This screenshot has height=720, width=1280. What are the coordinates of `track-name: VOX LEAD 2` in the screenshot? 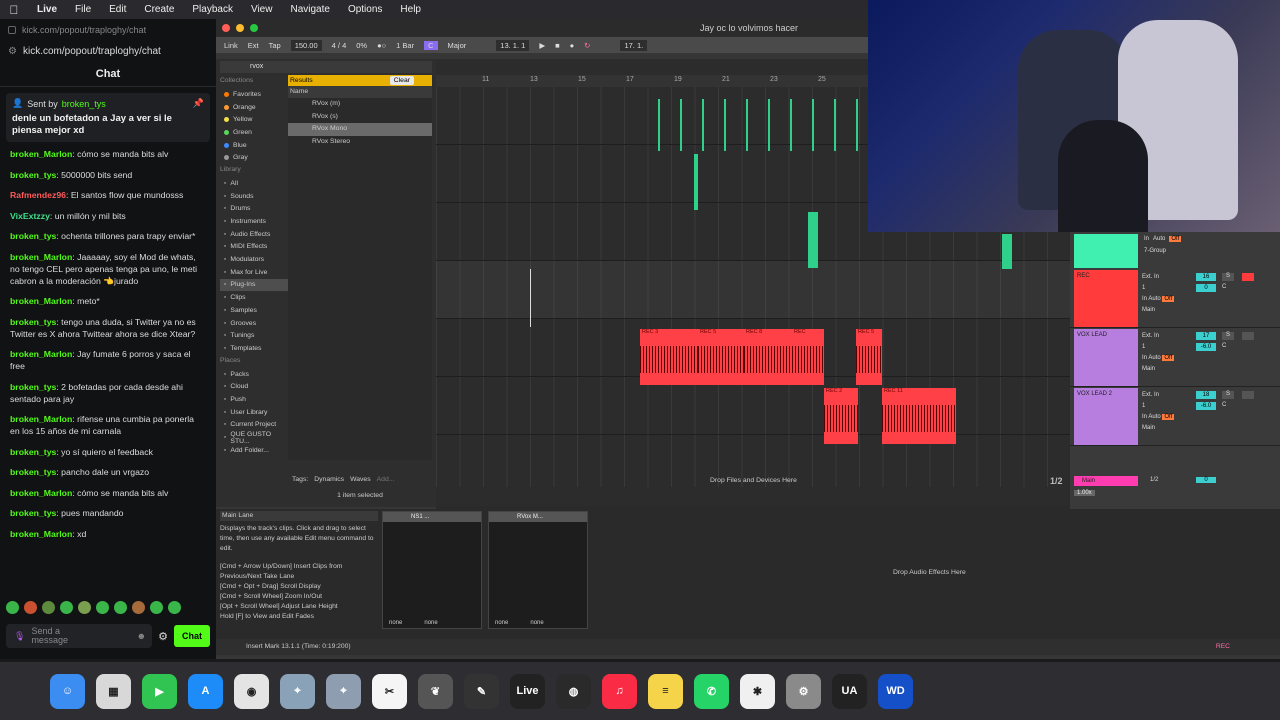 It's located at (1106, 416).